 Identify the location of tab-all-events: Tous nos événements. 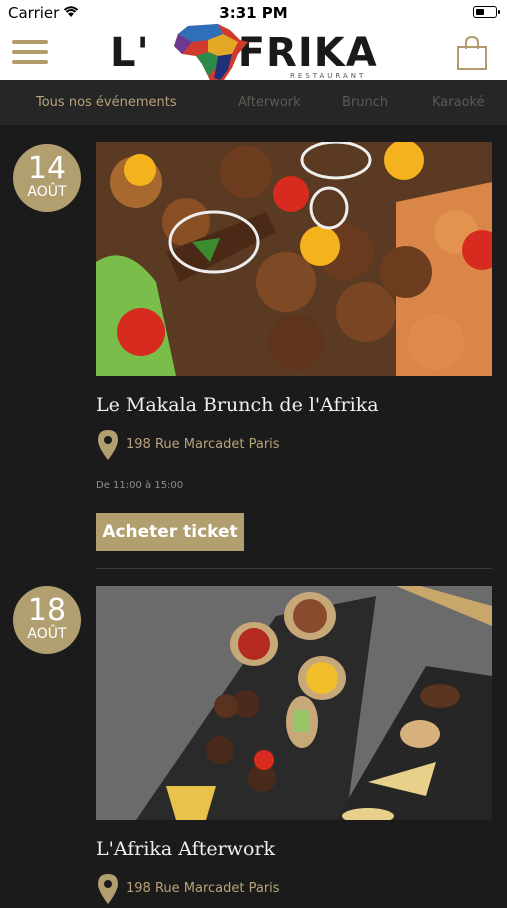
(106, 102).